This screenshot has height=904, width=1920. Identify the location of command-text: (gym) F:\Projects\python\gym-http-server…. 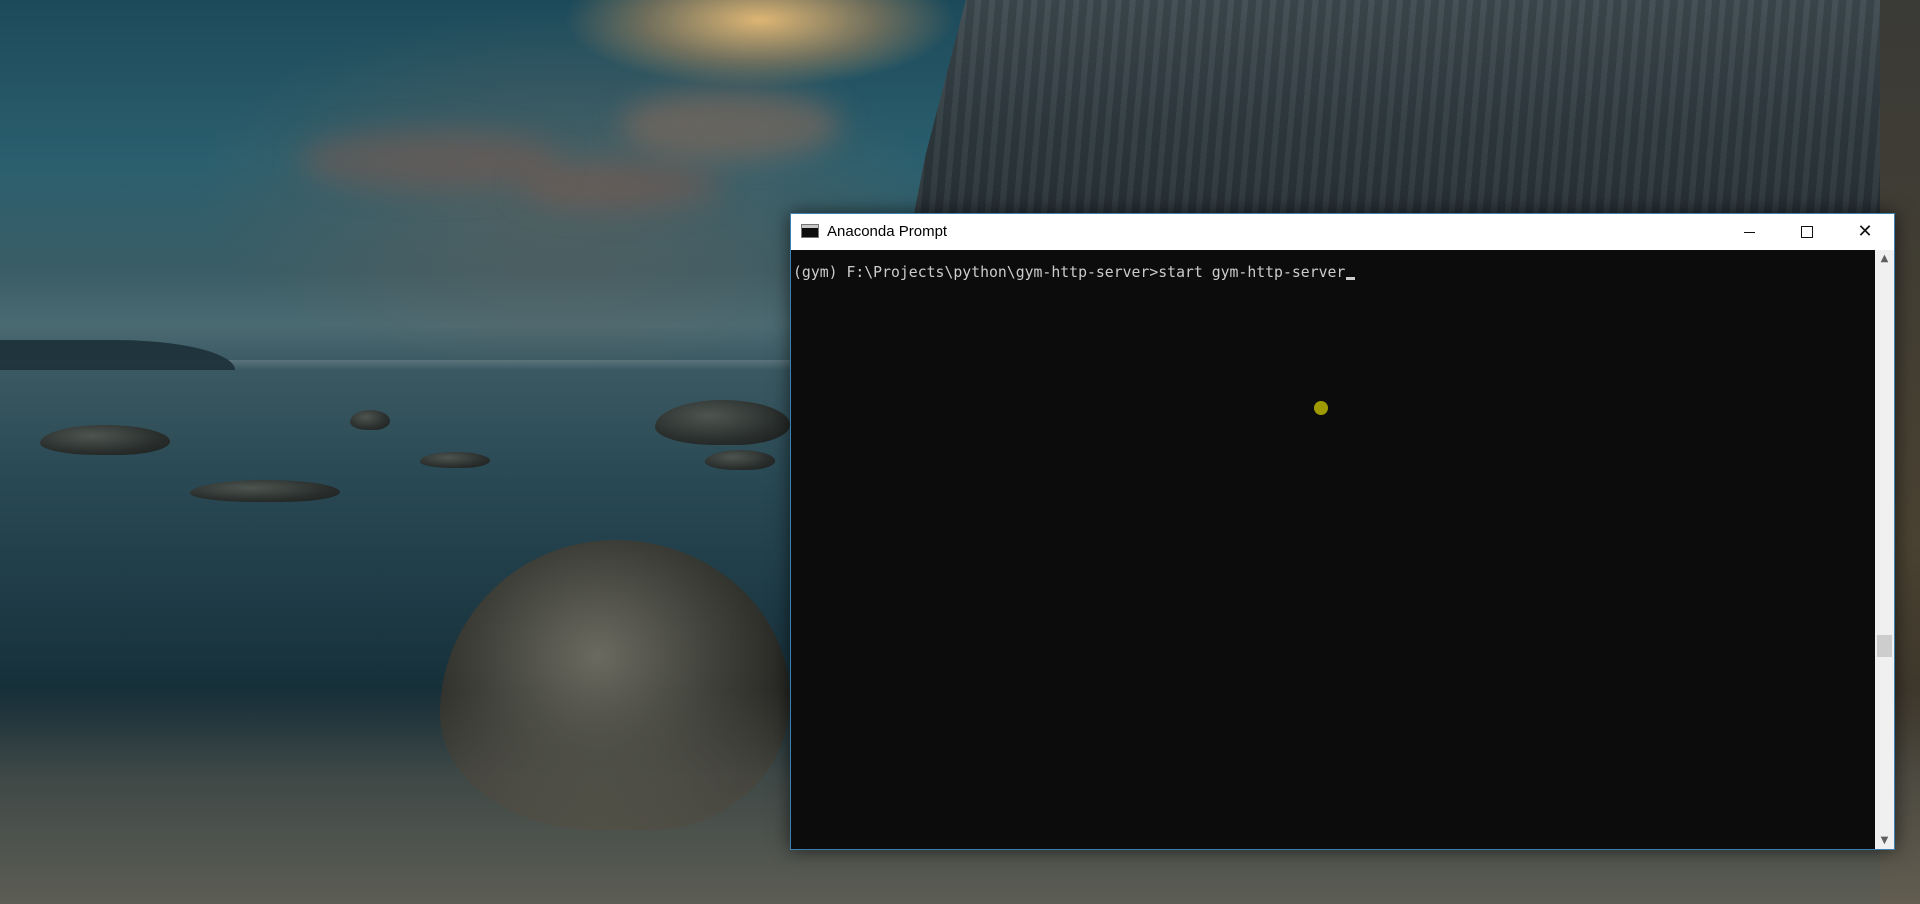
(1069, 272).